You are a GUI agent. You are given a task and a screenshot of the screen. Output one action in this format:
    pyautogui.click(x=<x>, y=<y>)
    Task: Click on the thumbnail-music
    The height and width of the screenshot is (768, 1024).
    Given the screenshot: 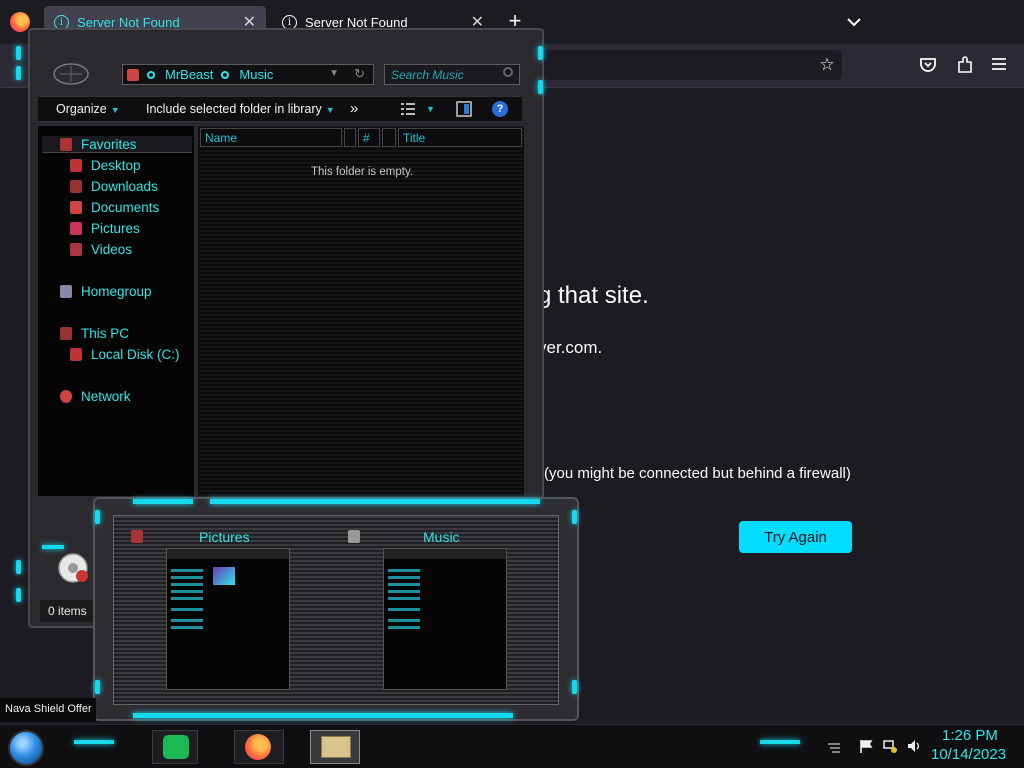 What is the action you would take?
    pyautogui.click(x=445, y=619)
    